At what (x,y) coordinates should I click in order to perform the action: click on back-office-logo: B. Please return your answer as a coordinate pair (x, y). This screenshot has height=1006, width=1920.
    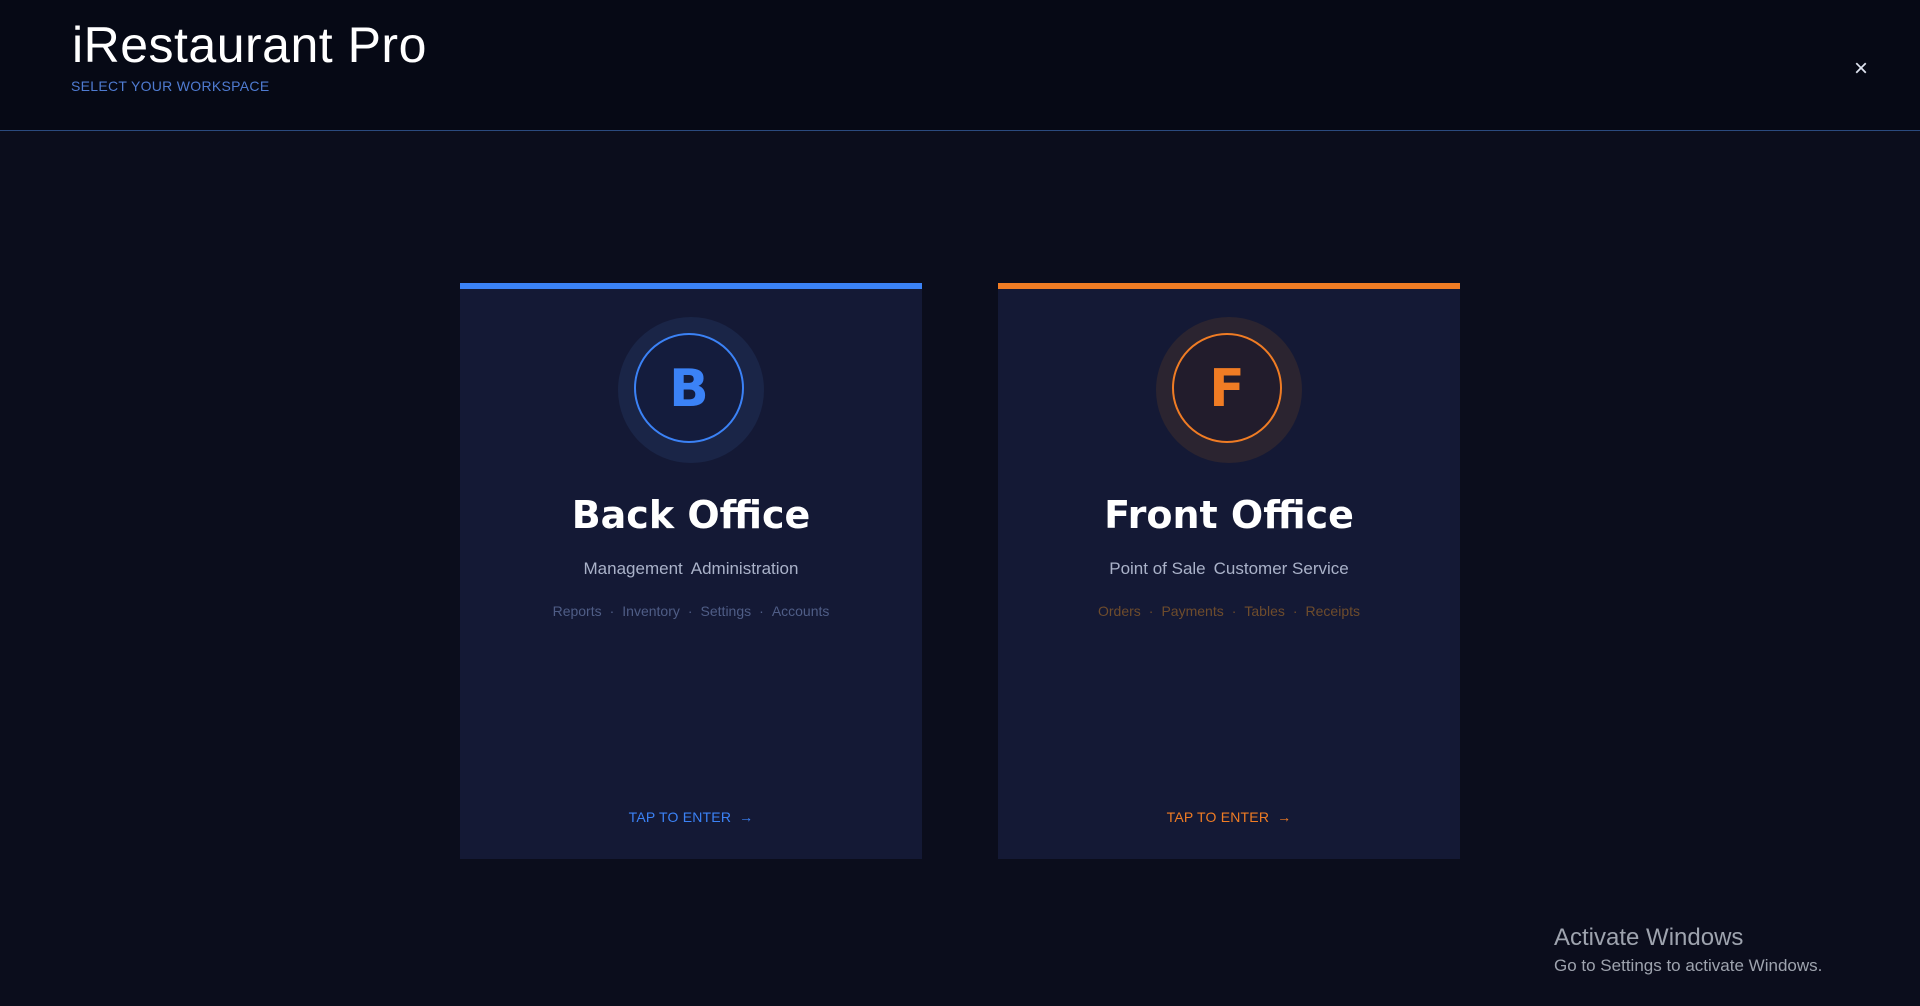
    Looking at the image, I should click on (691, 390).